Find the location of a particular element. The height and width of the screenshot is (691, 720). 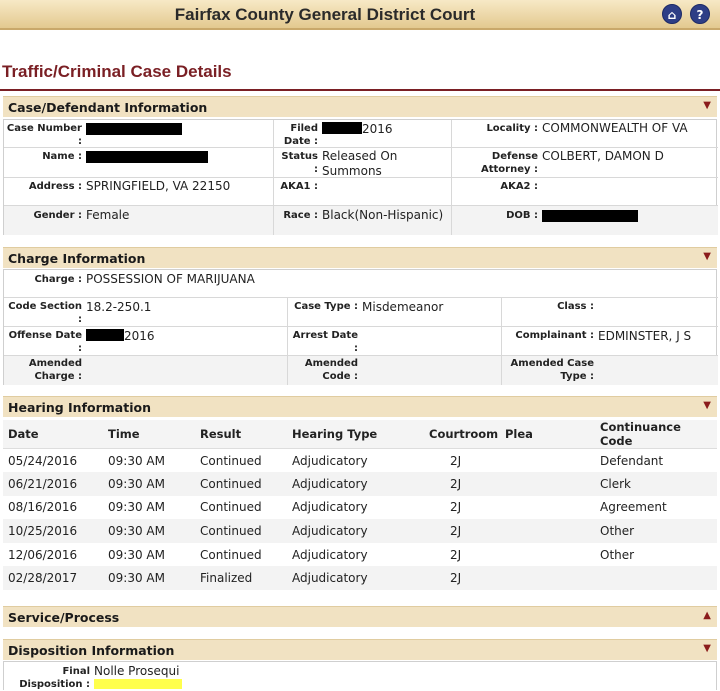

locality-label: Locality : is located at coordinates (512, 128).